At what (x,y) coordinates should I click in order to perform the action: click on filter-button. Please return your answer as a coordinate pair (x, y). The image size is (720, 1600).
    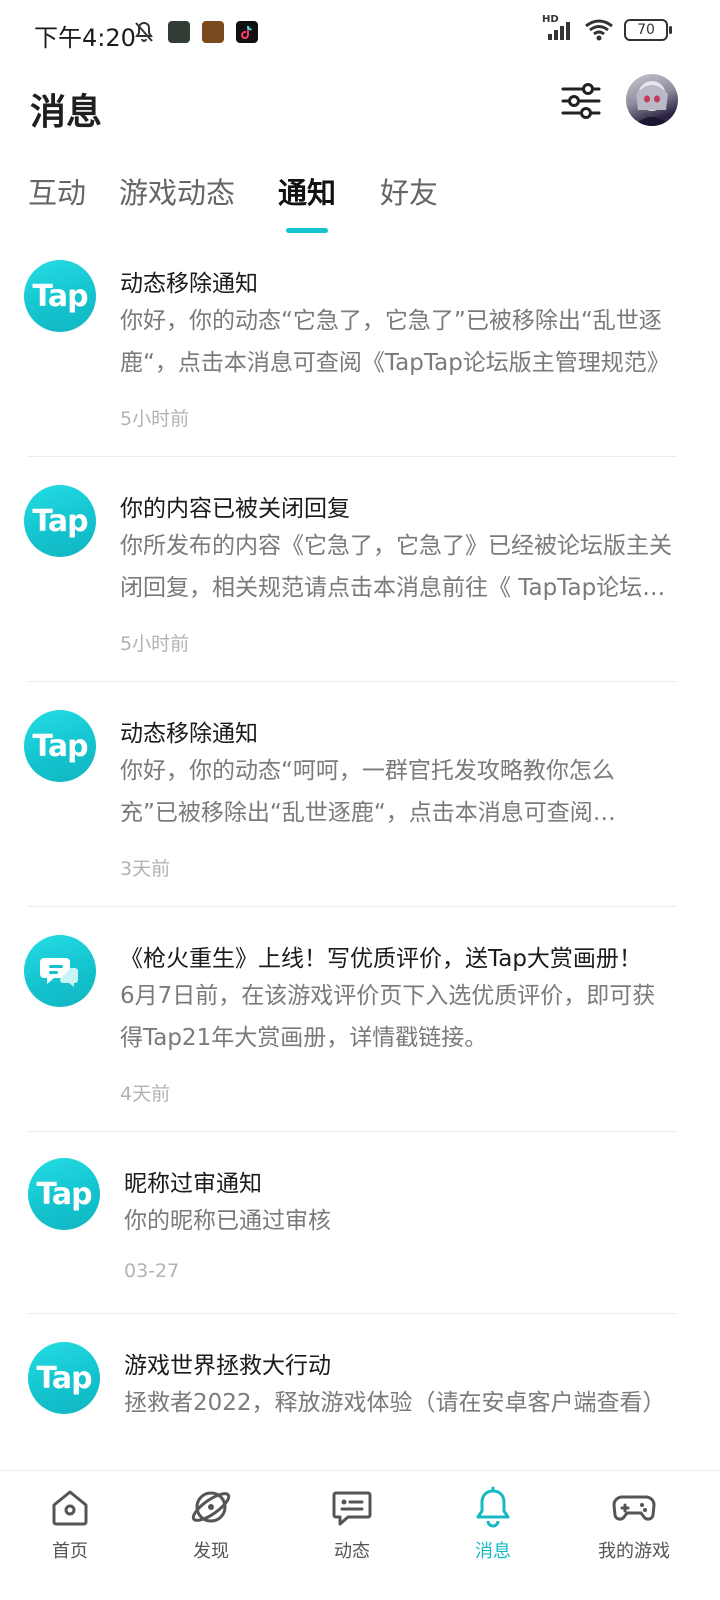
    Looking at the image, I should click on (581, 101).